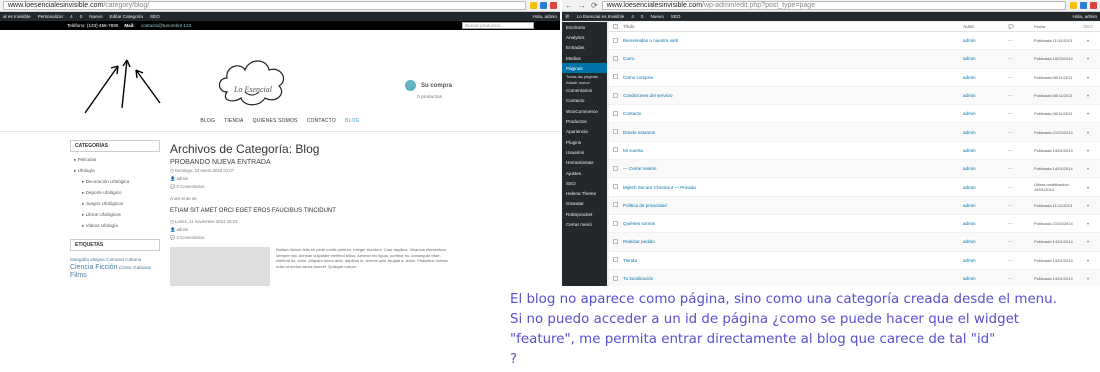  I want to click on admin-bar-site: al es Invisible, so click(17, 16).